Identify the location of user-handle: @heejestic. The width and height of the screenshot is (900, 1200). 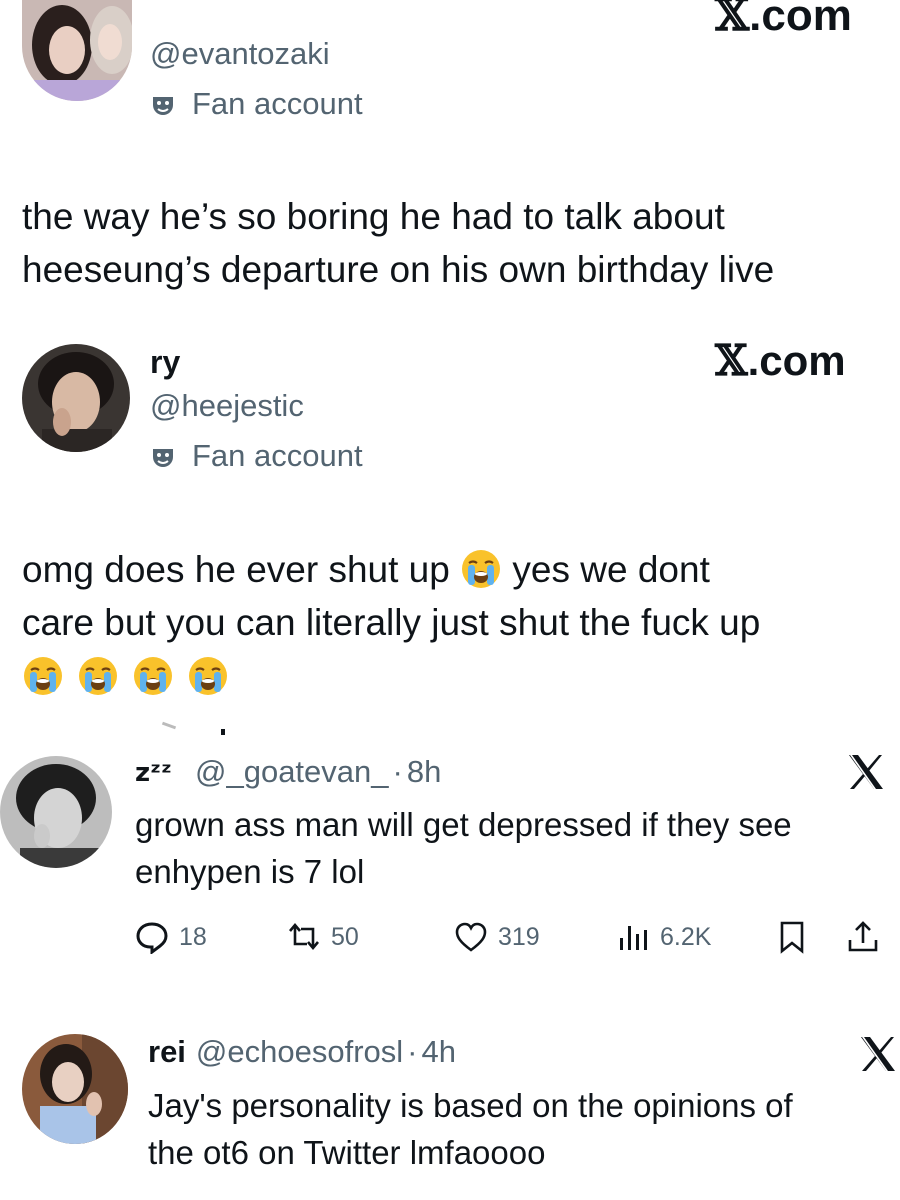
(227, 406).